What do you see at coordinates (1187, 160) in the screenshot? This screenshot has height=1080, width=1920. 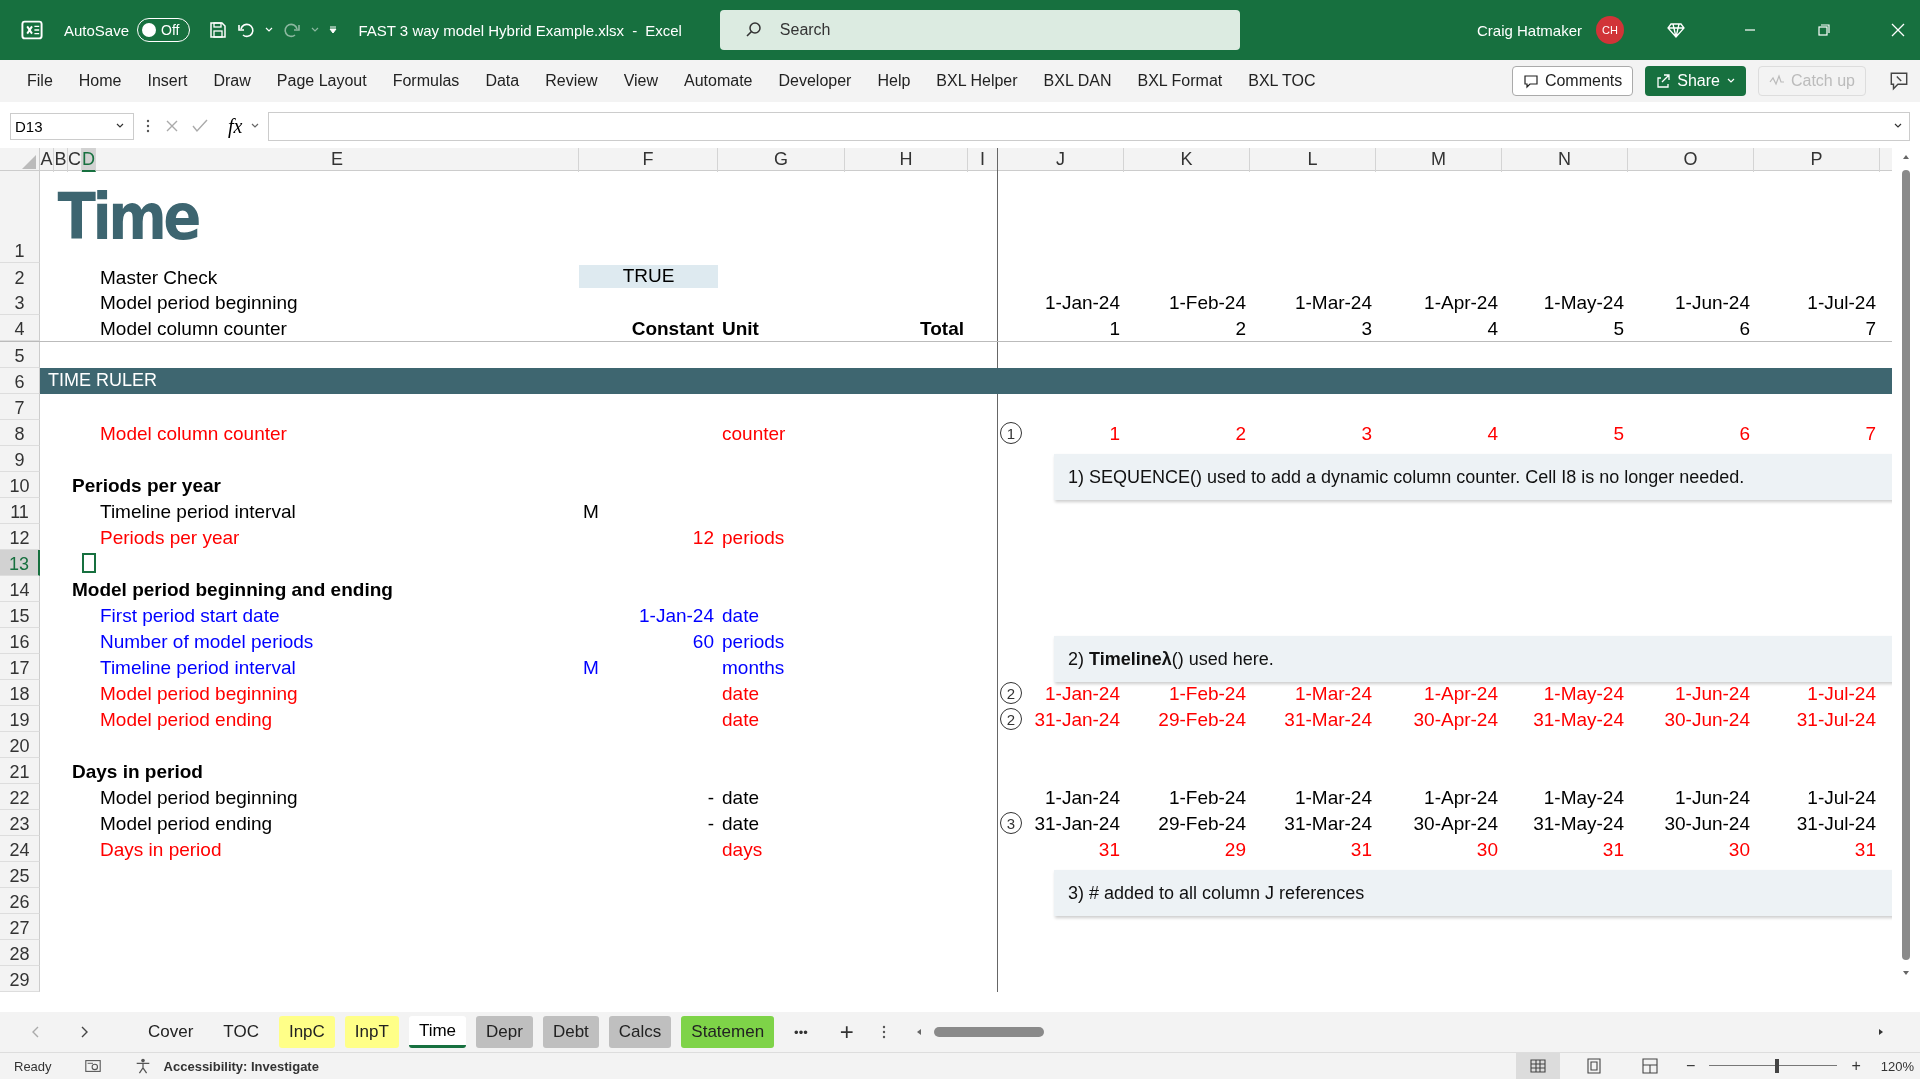 I see `column-header: K` at bounding box center [1187, 160].